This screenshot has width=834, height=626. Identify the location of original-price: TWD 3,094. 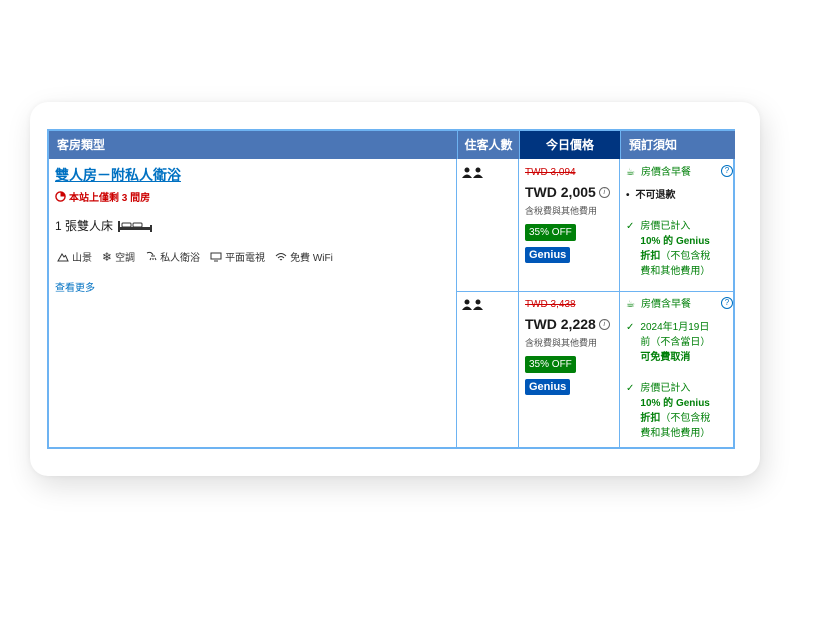
(550, 172).